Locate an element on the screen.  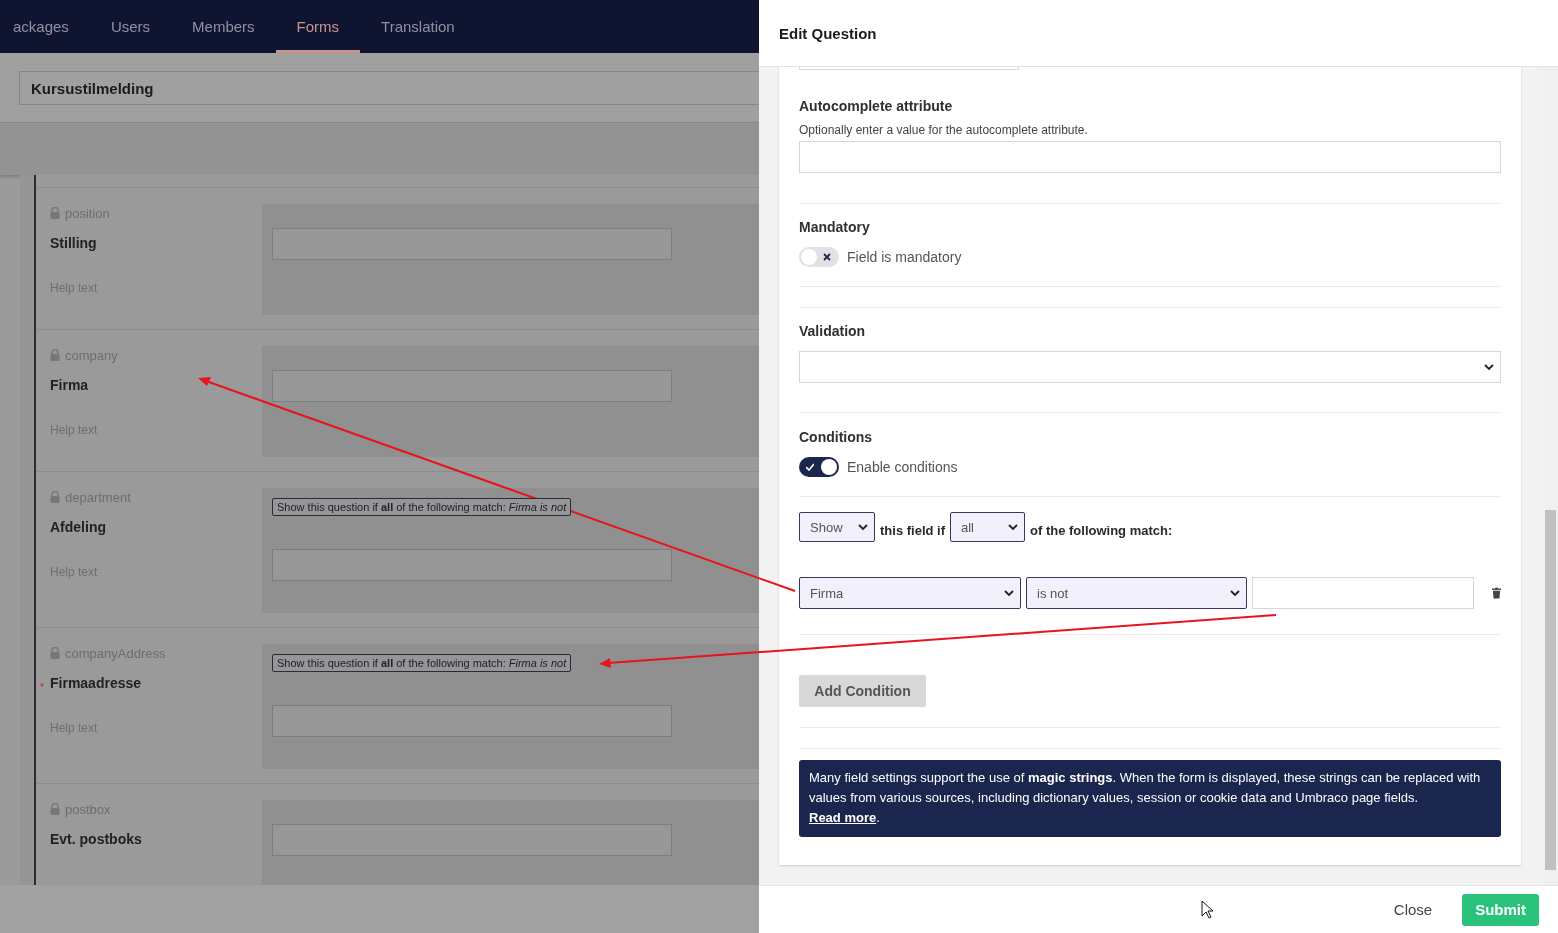
nav-tab: Members is located at coordinates (223, 26).